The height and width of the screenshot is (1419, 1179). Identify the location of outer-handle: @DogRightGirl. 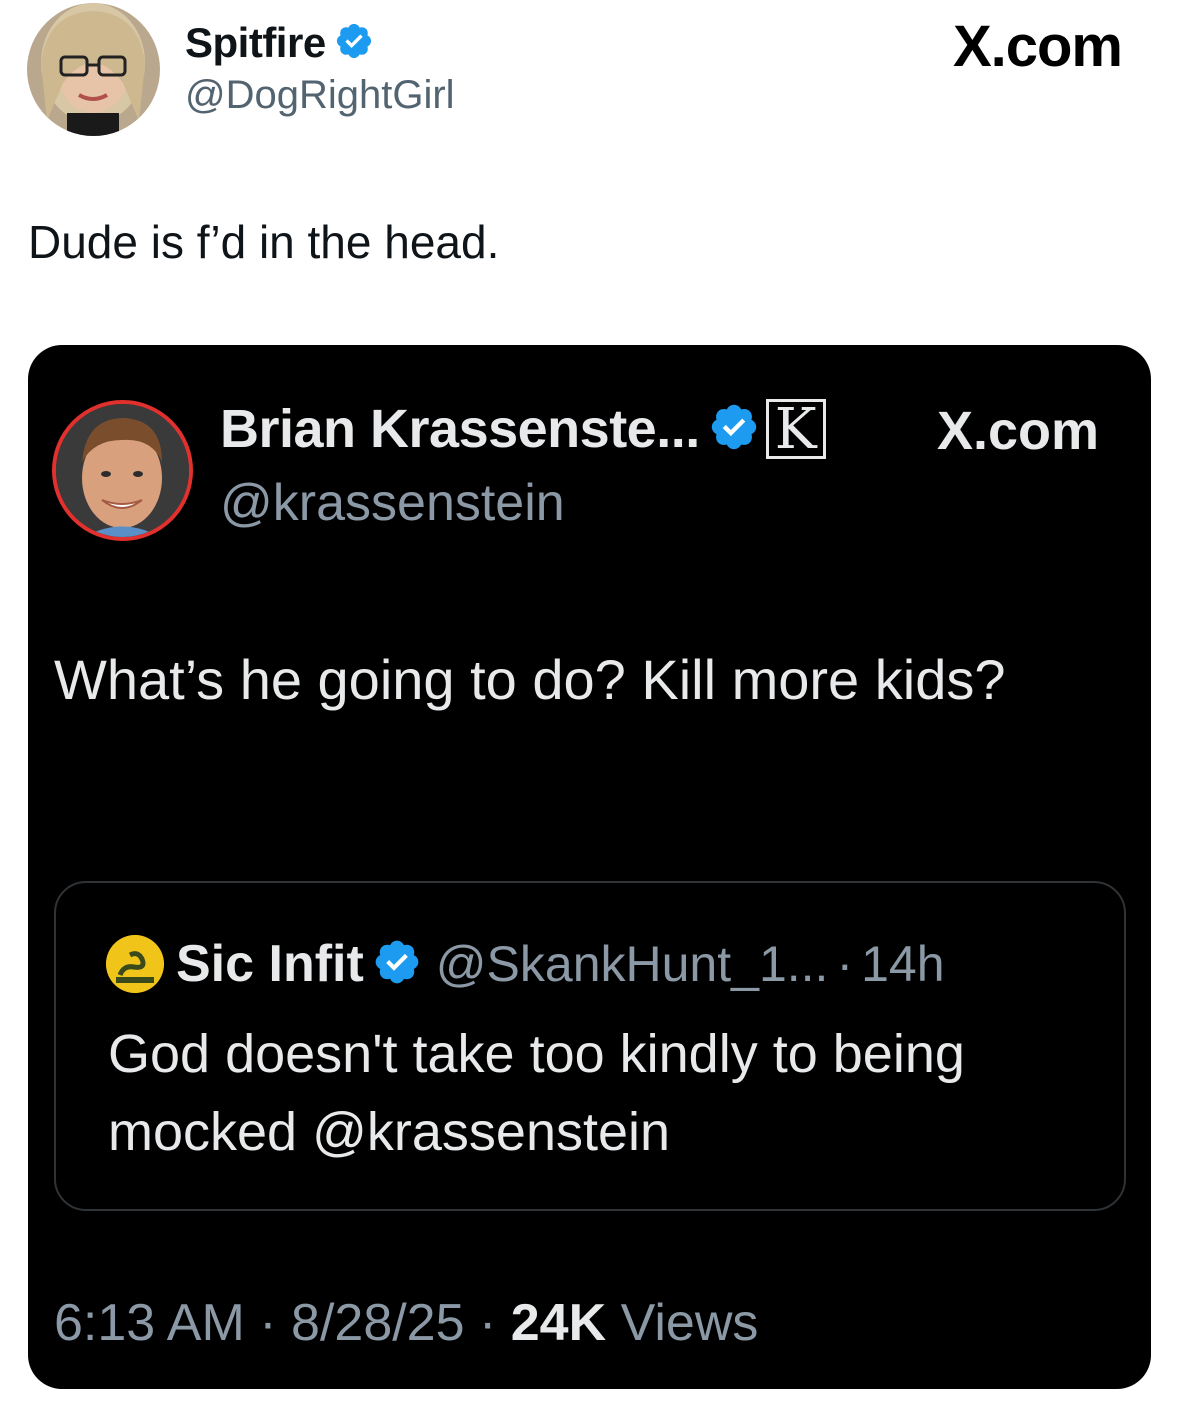
(320, 95).